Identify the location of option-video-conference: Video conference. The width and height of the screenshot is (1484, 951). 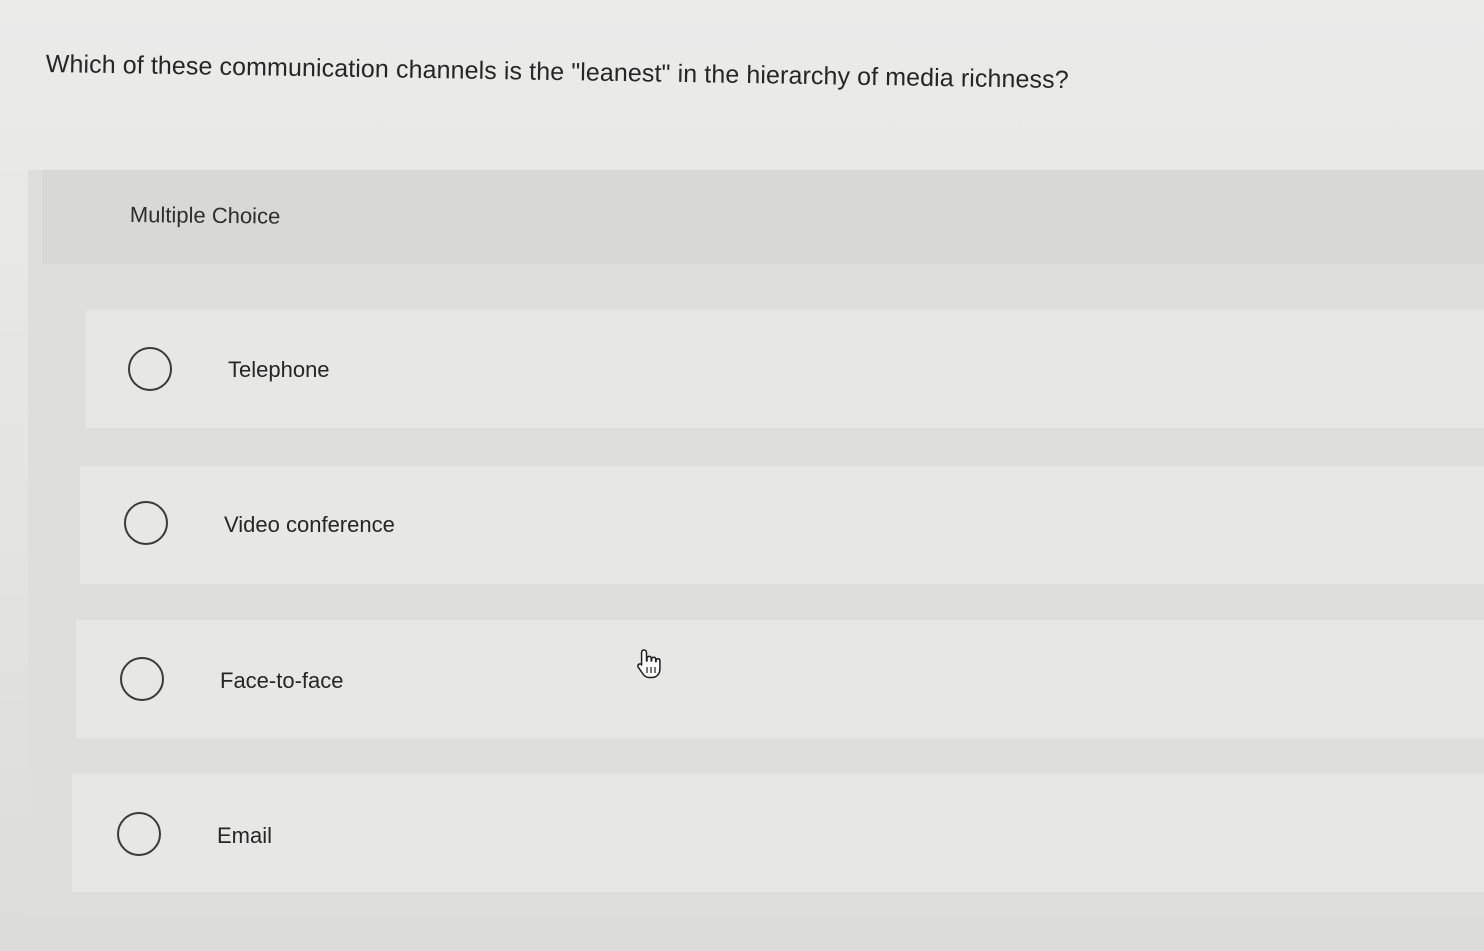
(782, 525).